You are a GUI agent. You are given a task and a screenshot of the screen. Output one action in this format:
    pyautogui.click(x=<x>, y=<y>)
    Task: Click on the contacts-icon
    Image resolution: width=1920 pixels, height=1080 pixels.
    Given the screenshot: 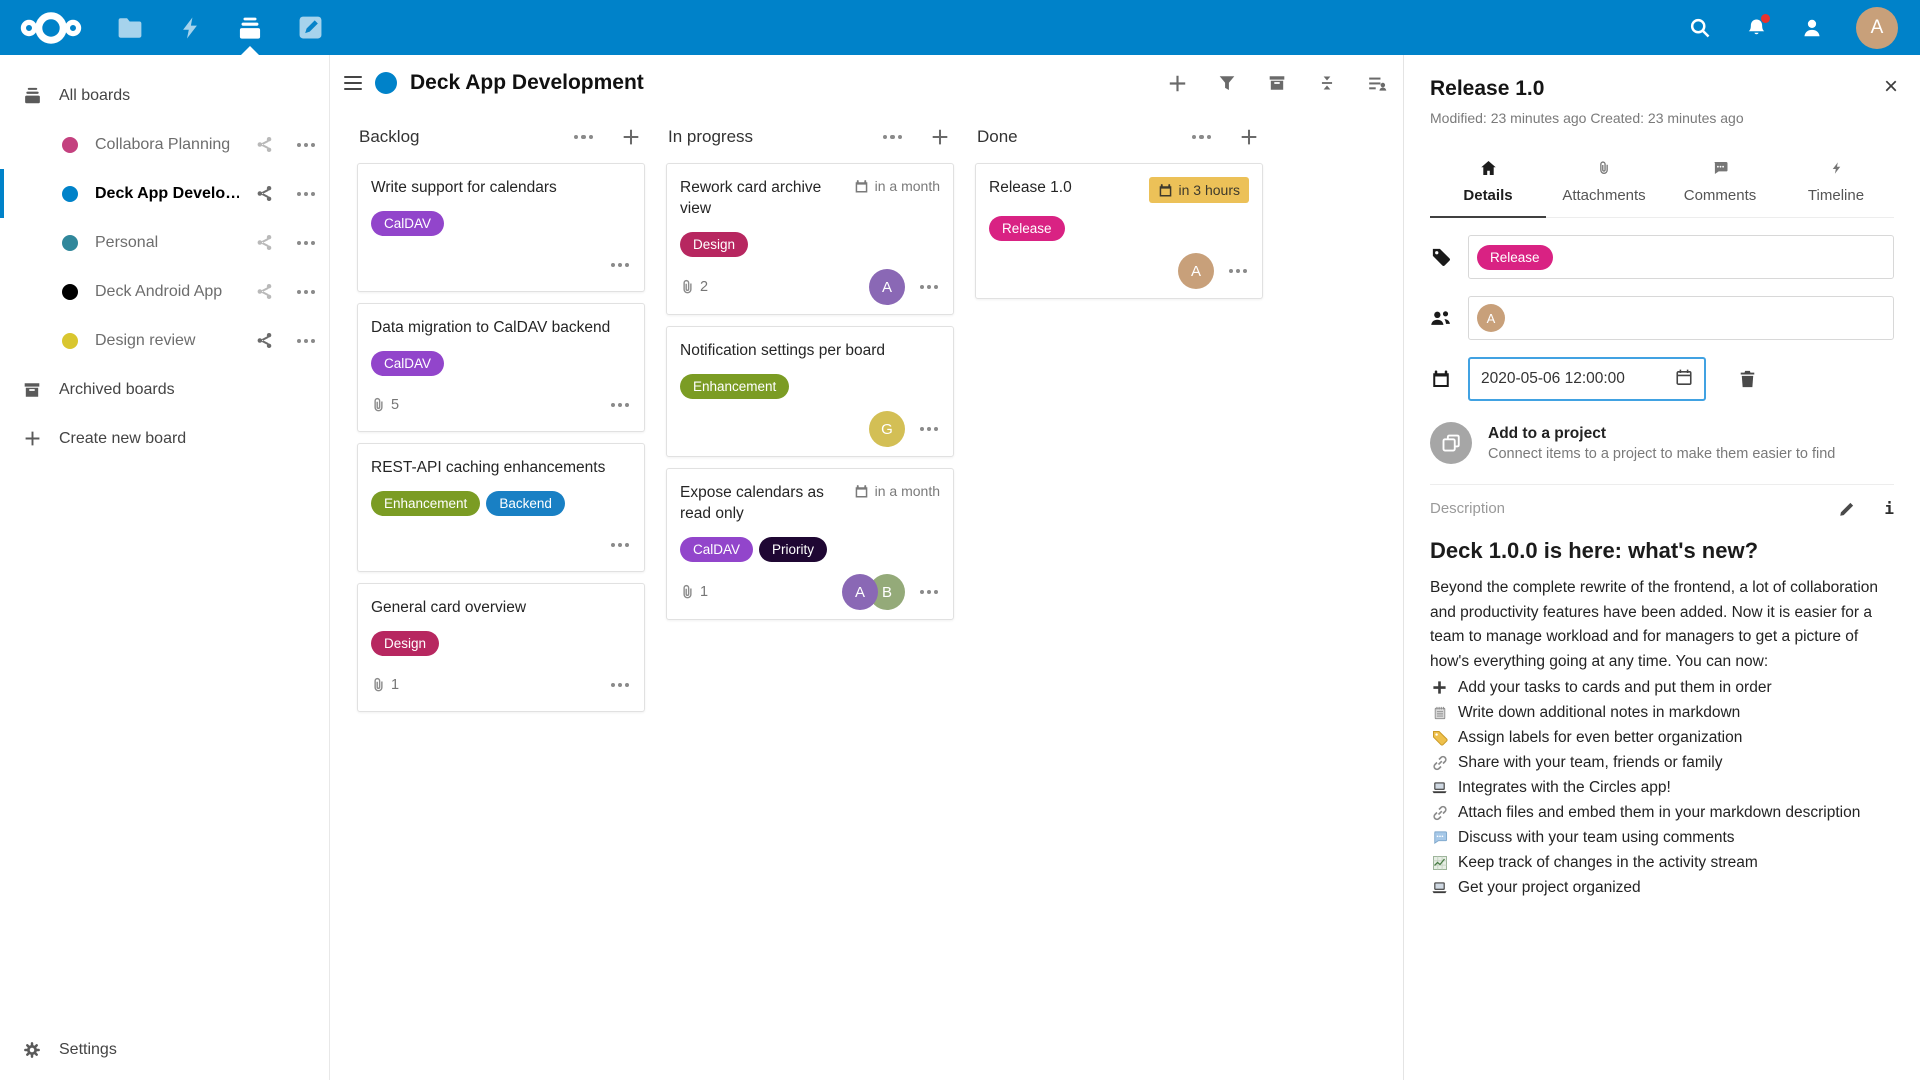 What is the action you would take?
    pyautogui.click(x=1812, y=28)
    